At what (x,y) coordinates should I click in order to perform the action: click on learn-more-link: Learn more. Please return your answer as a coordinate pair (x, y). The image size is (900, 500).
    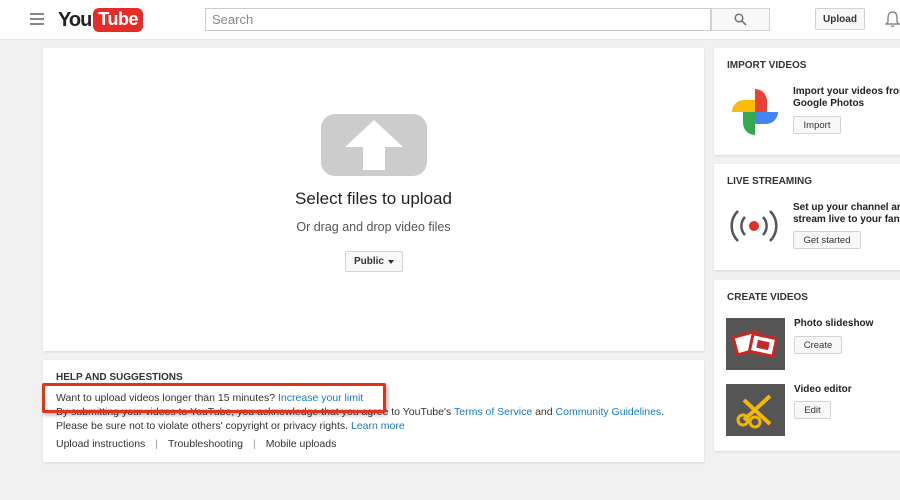
    Looking at the image, I should click on (378, 426).